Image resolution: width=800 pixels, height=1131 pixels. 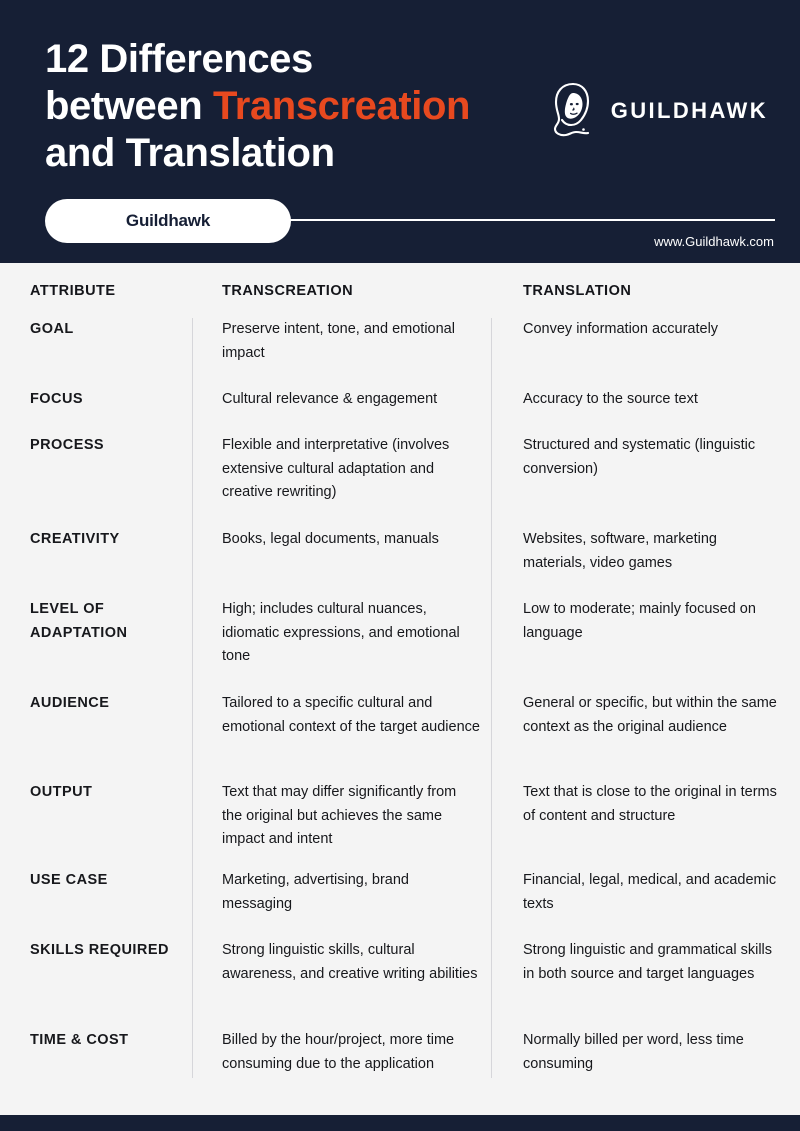 What do you see at coordinates (400, 1123) in the screenshot?
I see `footer-bar` at bounding box center [400, 1123].